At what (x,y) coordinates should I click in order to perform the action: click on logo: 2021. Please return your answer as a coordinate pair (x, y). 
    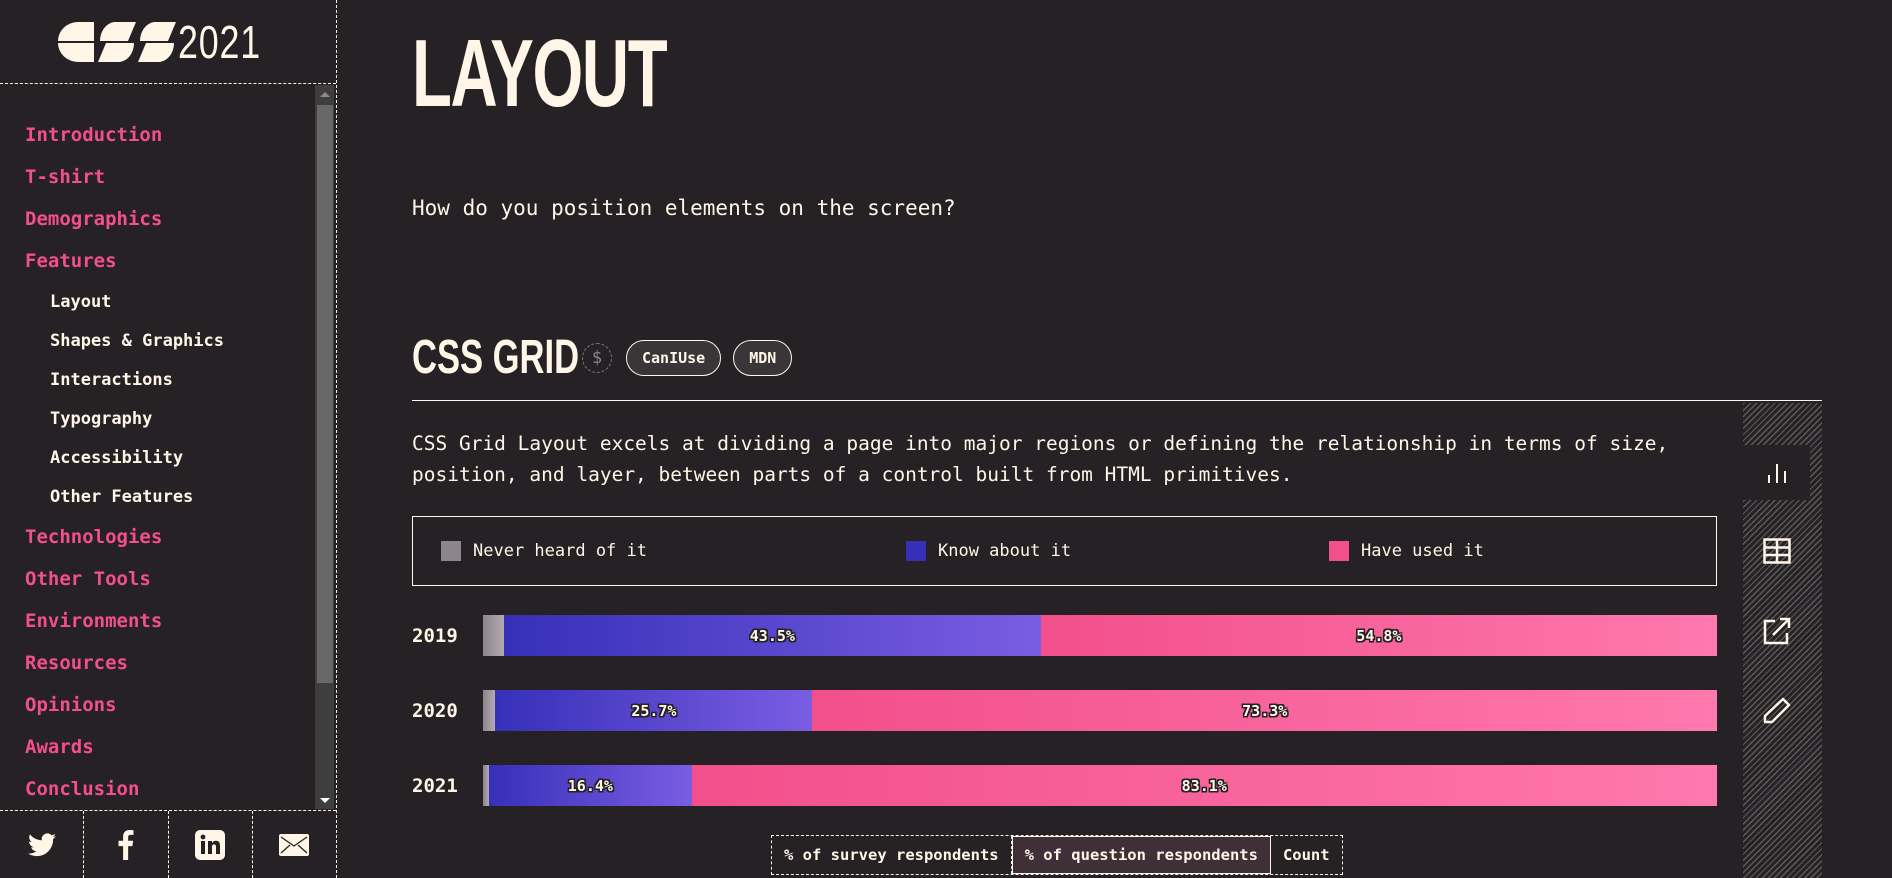
    Looking at the image, I should click on (168, 42).